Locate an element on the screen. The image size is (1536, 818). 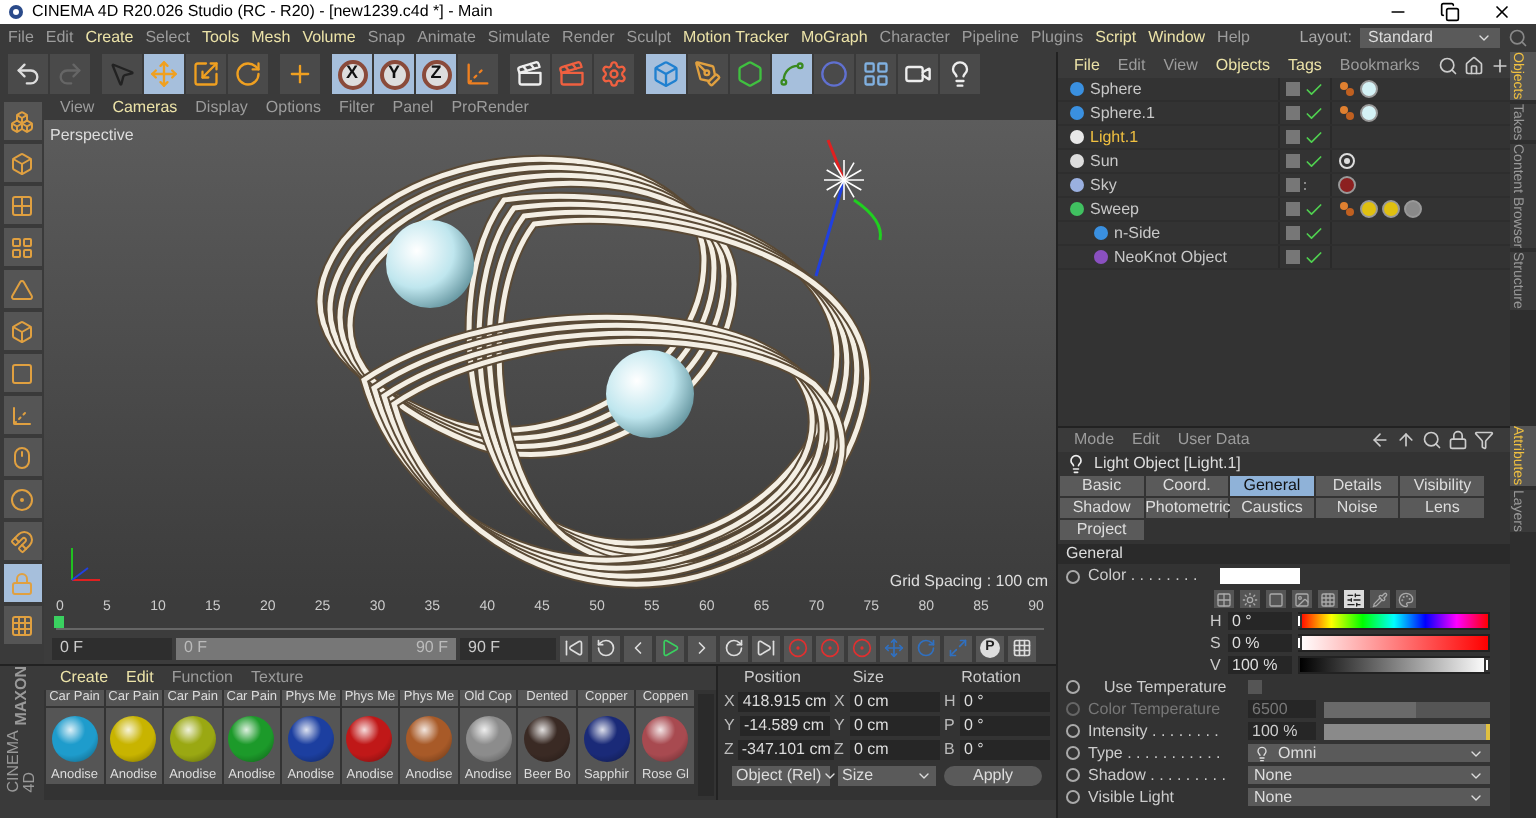
layout-dropdown: Standard is located at coordinates (1430, 38).